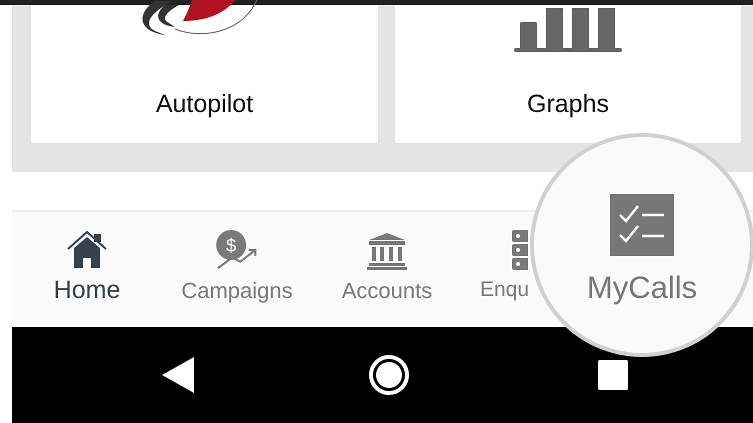  Describe the element at coordinates (520, 250) in the screenshot. I see `server-icon` at that location.